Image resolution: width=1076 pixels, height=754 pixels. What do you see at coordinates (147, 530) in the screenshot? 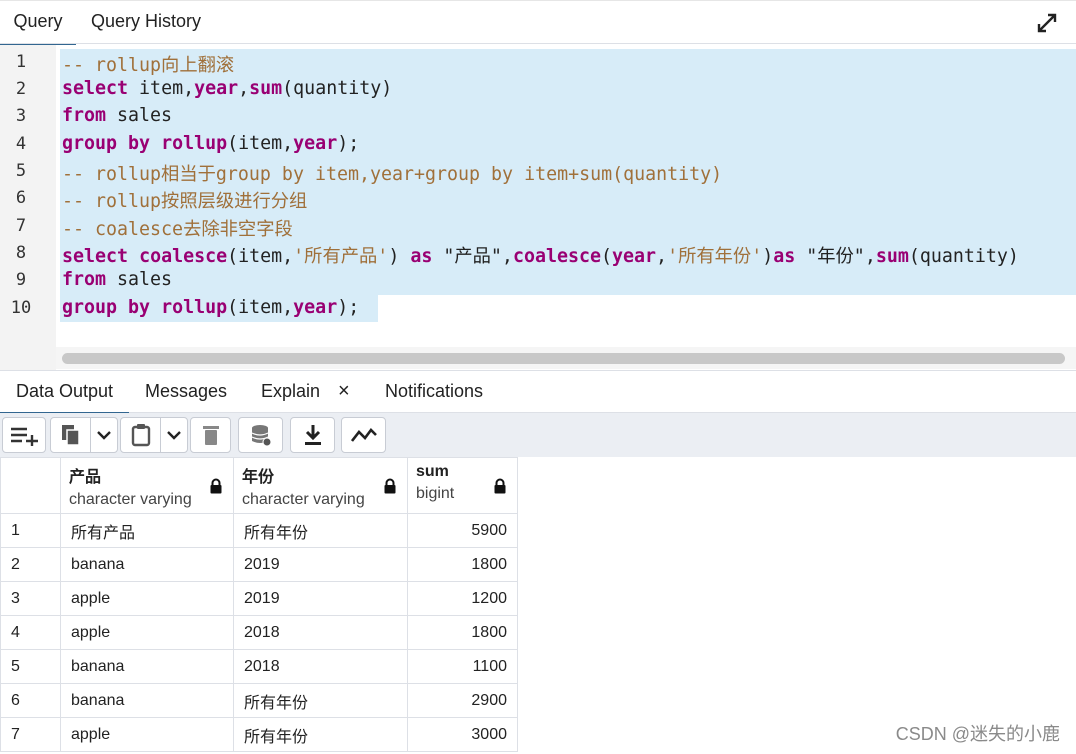
I see `table-cell: 所有产品` at bounding box center [147, 530].